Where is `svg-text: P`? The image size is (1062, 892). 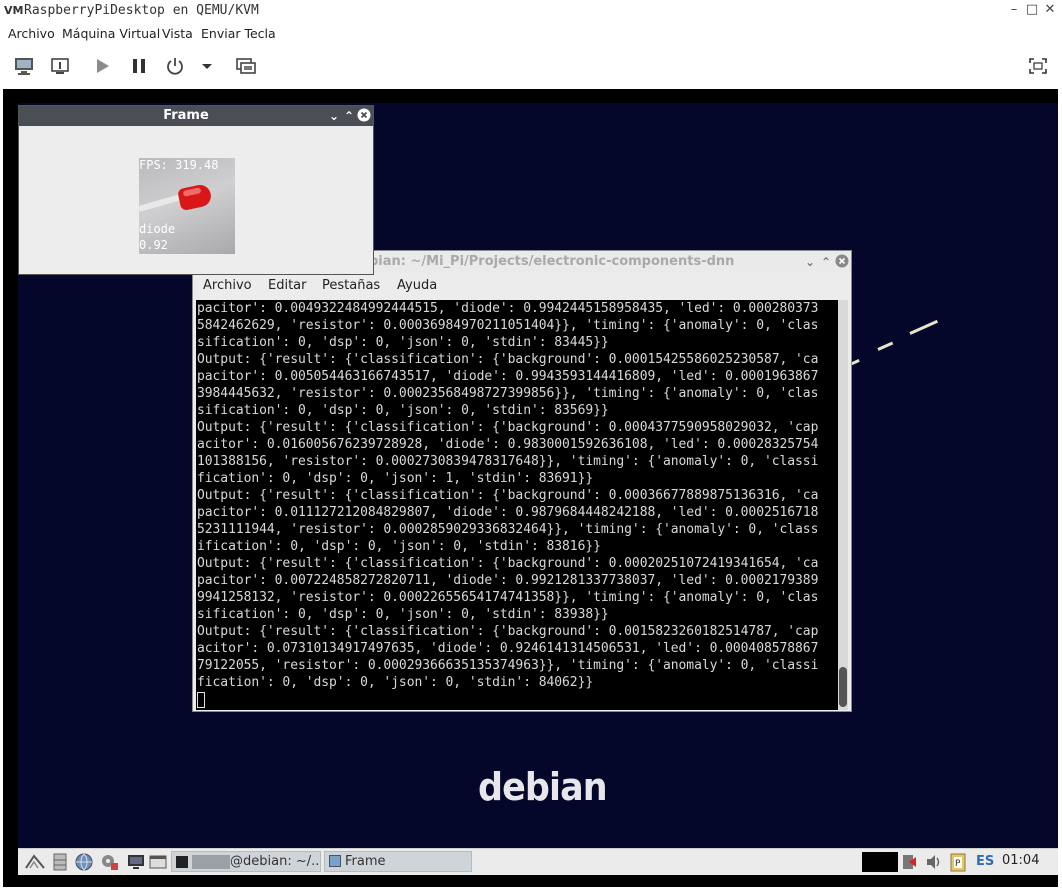 svg-text: P is located at coordinates (958, 864).